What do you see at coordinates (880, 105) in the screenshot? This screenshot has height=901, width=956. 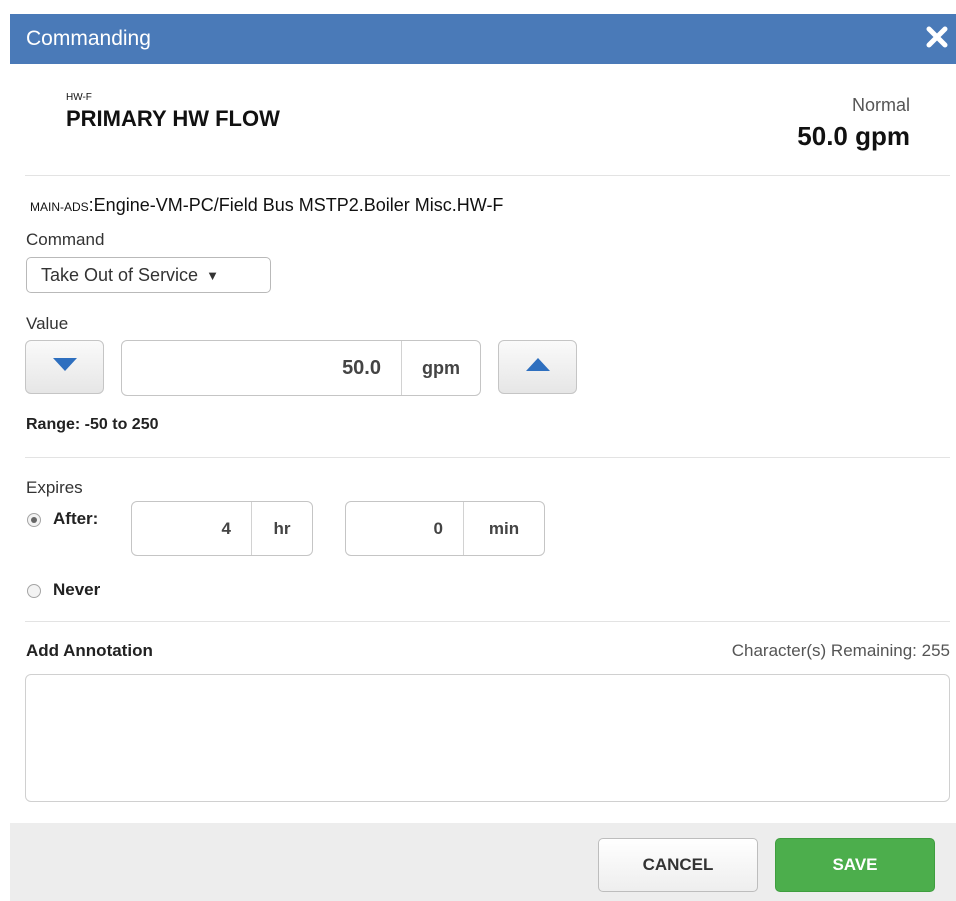 I see `object-status: Normal` at bounding box center [880, 105].